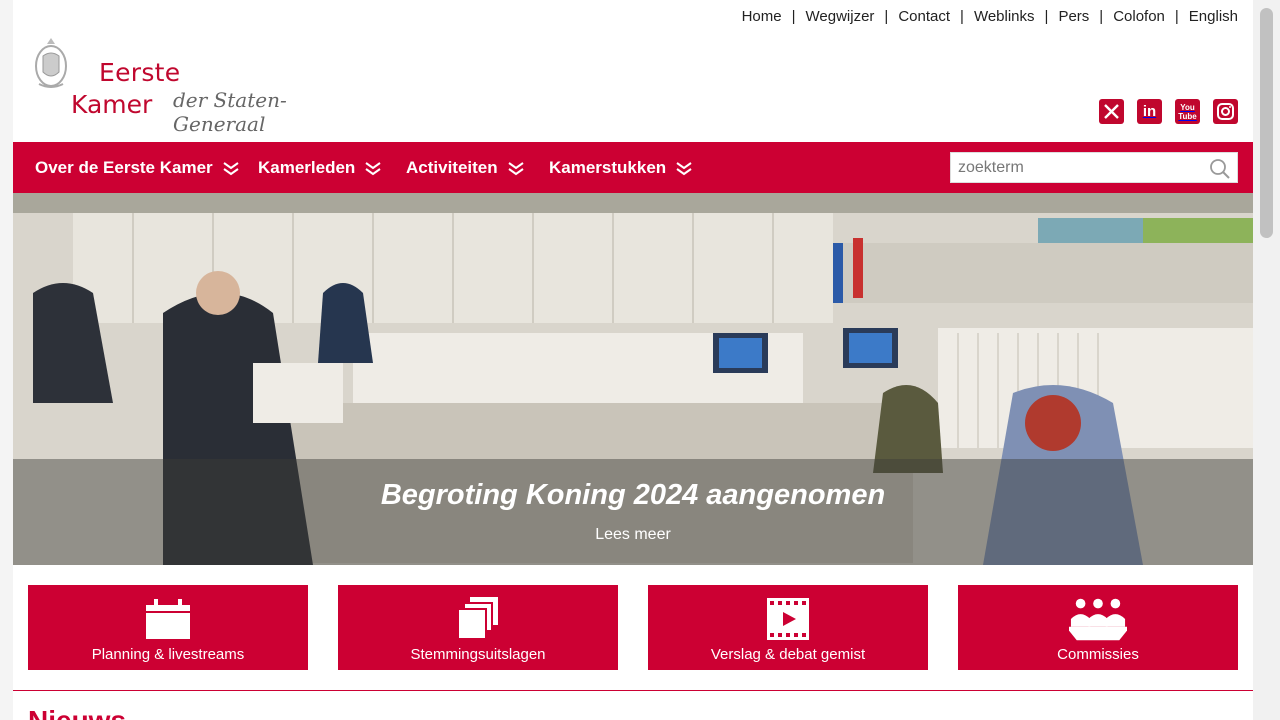 Image resolution: width=1280 pixels, height=720 pixels. What do you see at coordinates (608, 167) in the screenshot?
I see `main-nav-kamerstukken-label: Kamerstukken` at bounding box center [608, 167].